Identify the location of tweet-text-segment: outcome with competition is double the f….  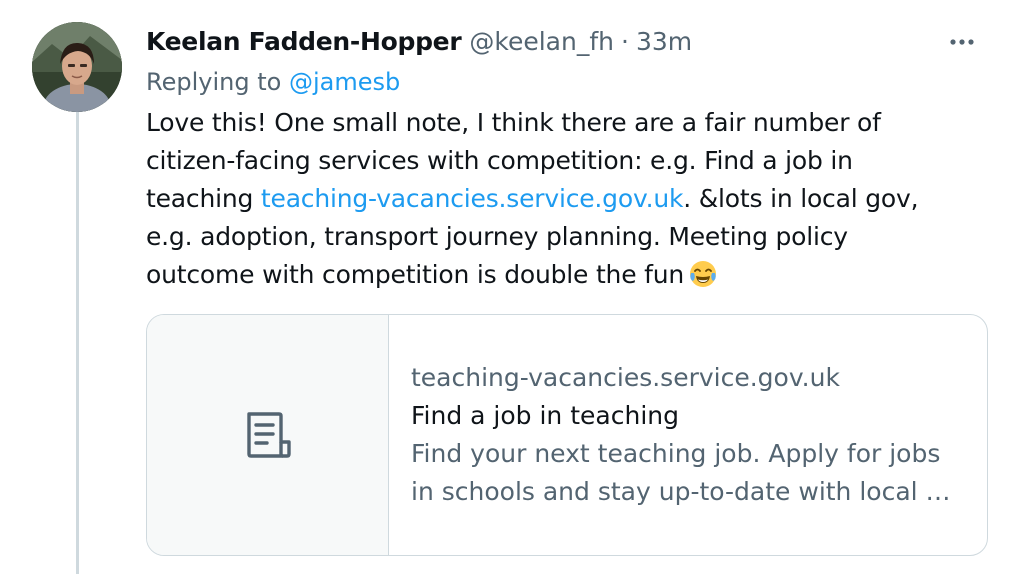
(415, 274).